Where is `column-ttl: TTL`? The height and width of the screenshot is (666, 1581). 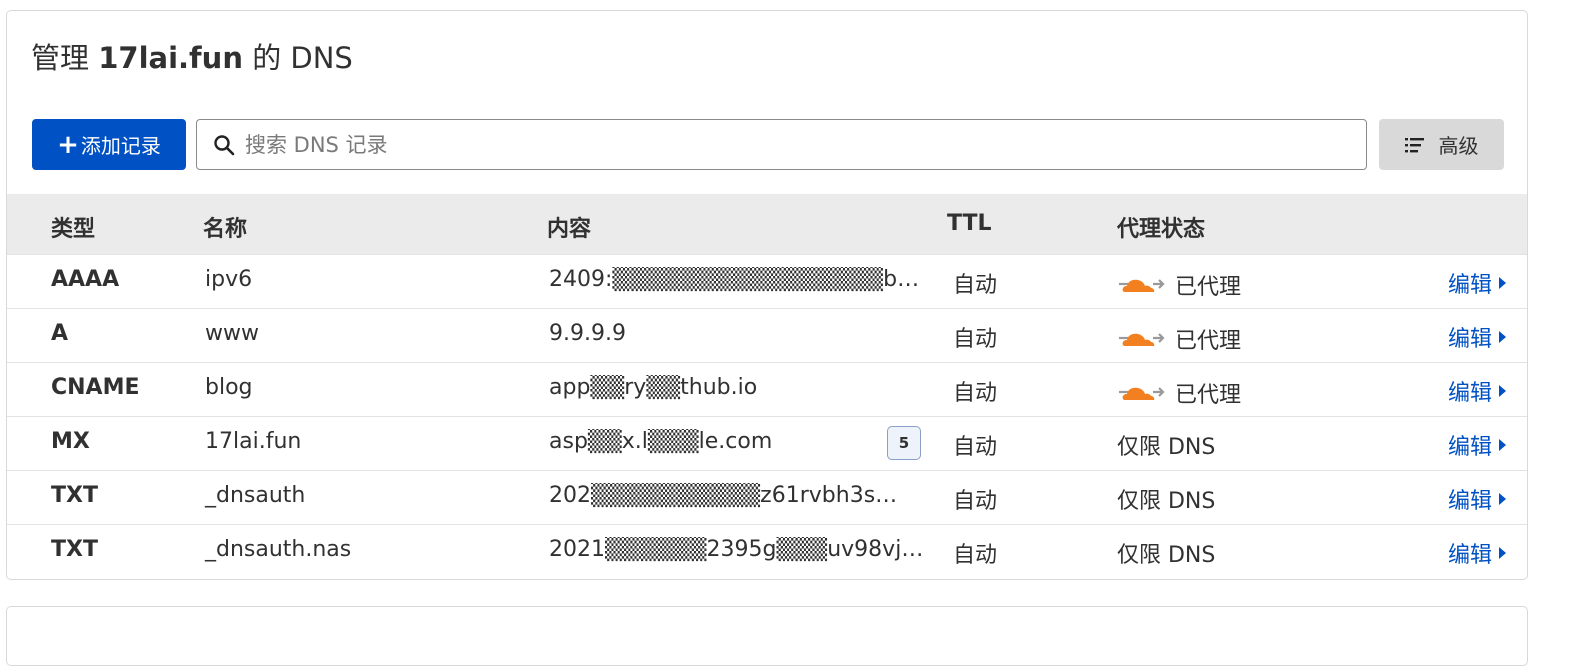 column-ttl: TTL is located at coordinates (969, 223).